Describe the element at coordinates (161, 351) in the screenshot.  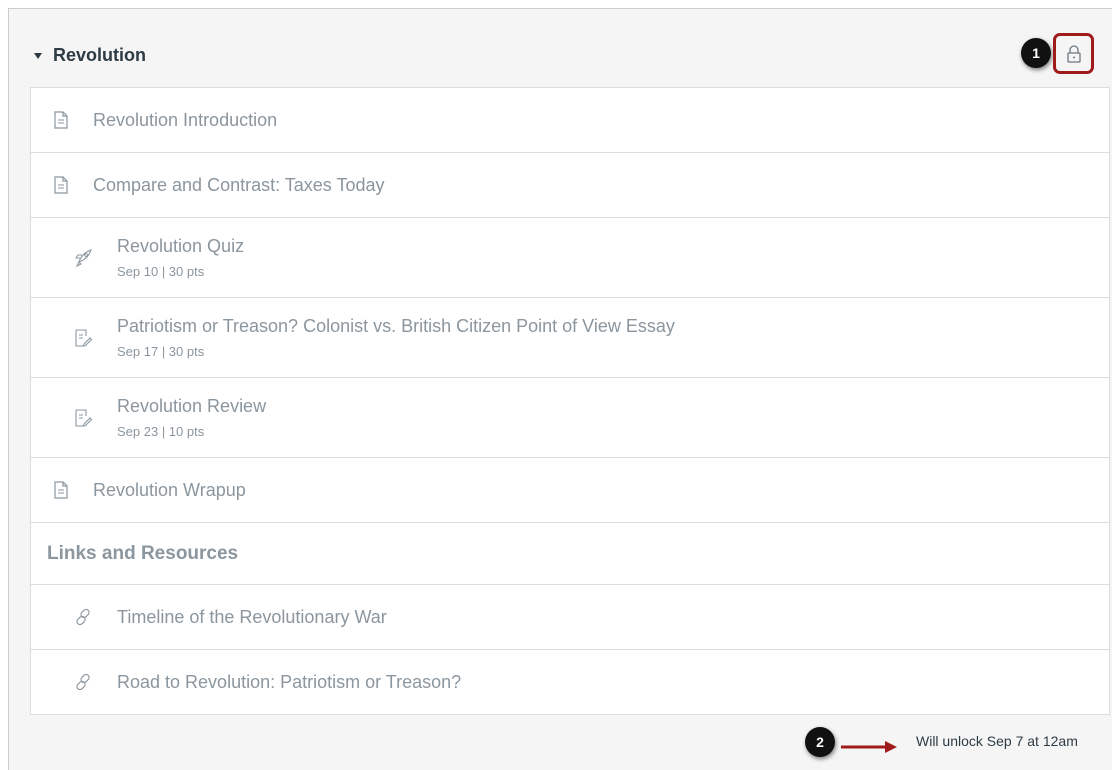
I see `item-meta: Sep 17 | 30 pts` at that location.